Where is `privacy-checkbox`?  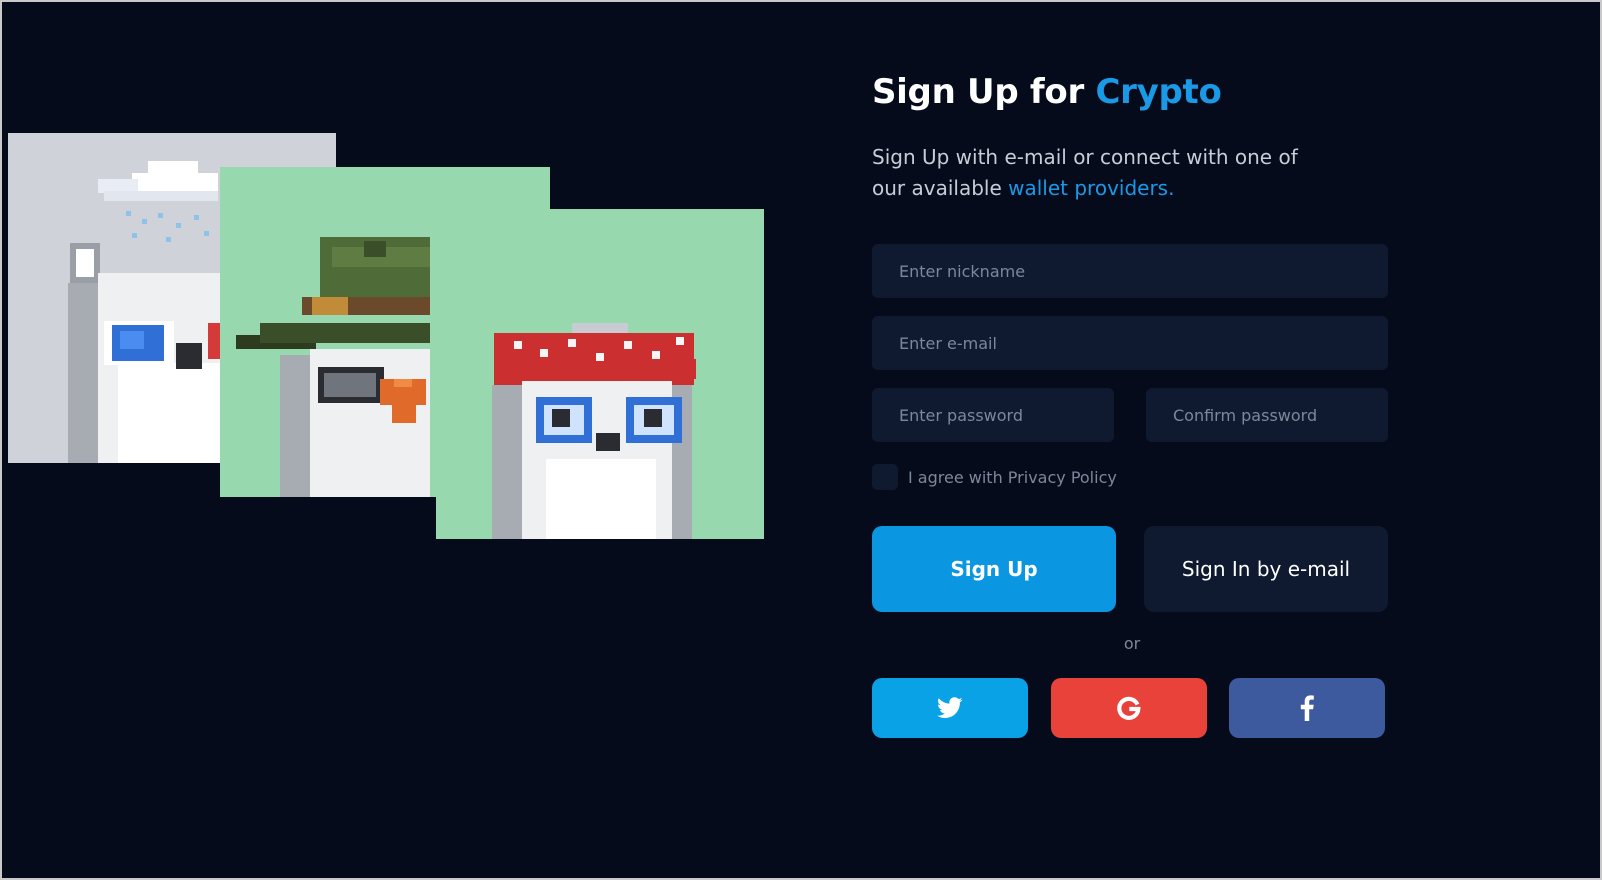
privacy-checkbox is located at coordinates (885, 477).